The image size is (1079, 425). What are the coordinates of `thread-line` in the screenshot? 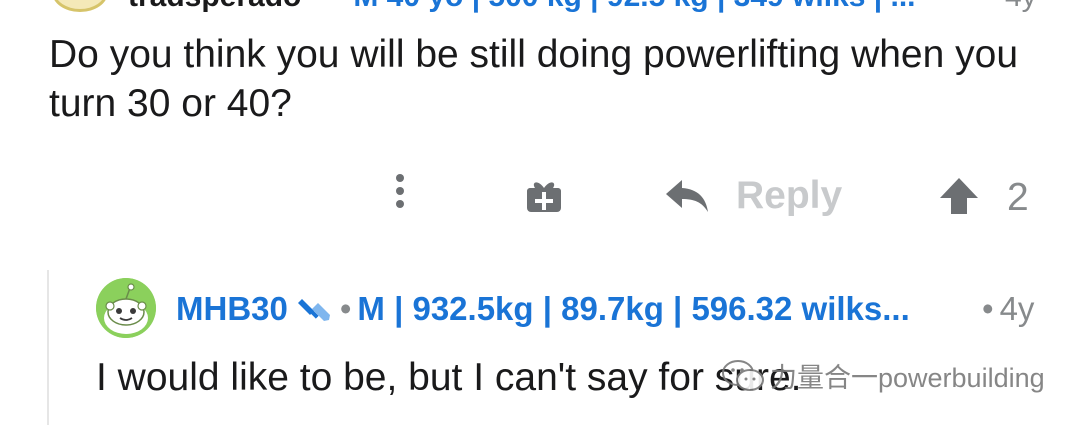 It's located at (48, 347).